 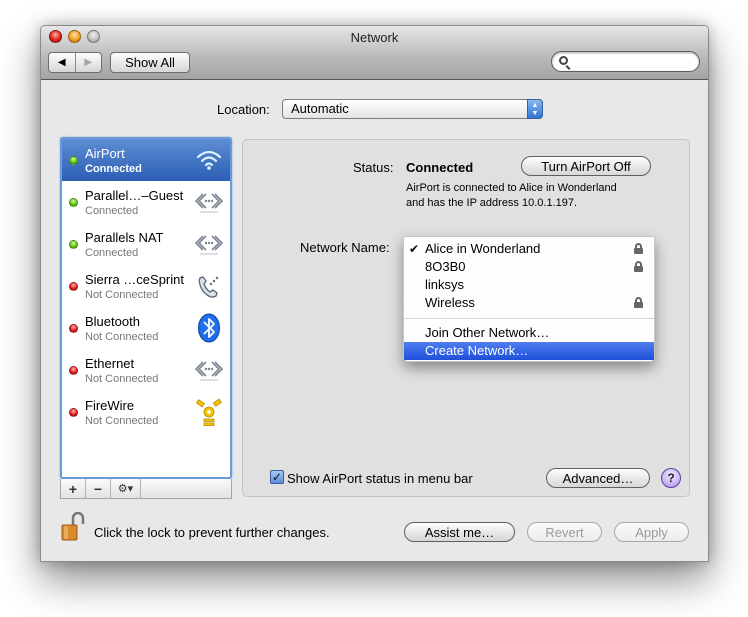 I want to click on status-value: Connected, so click(x=440, y=167).